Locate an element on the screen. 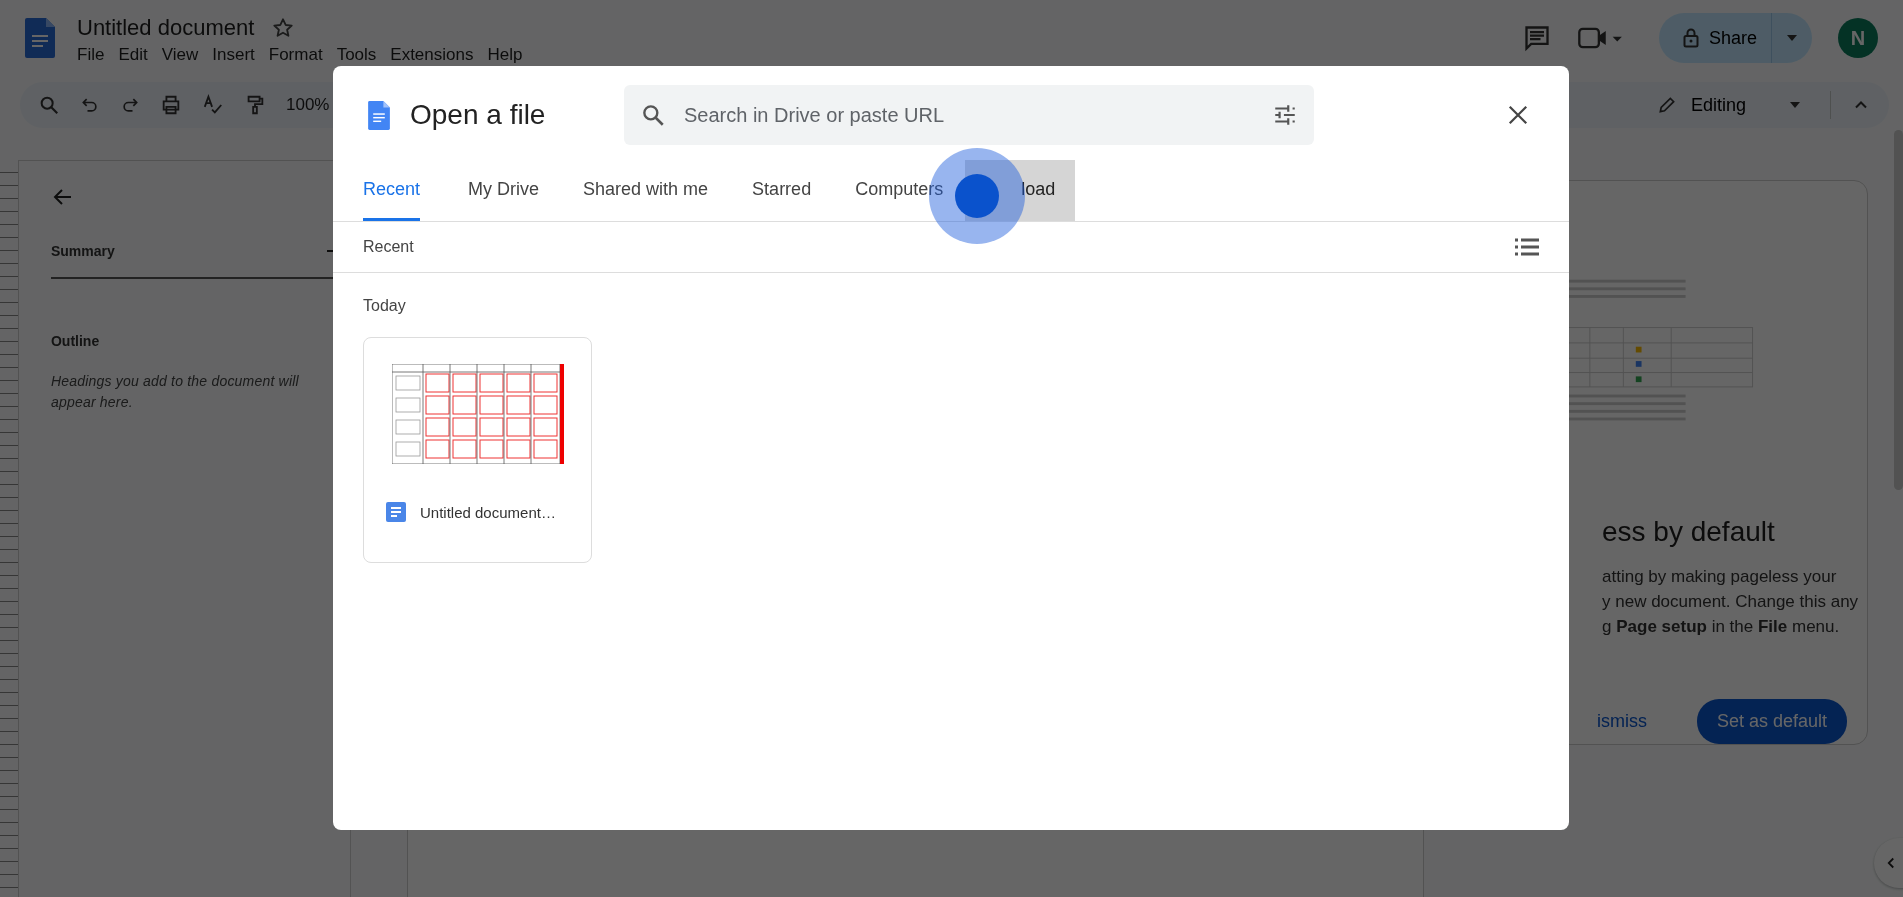 This screenshot has height=897, width=1903. account-avatar: N is located at coordinates (1858, 38).